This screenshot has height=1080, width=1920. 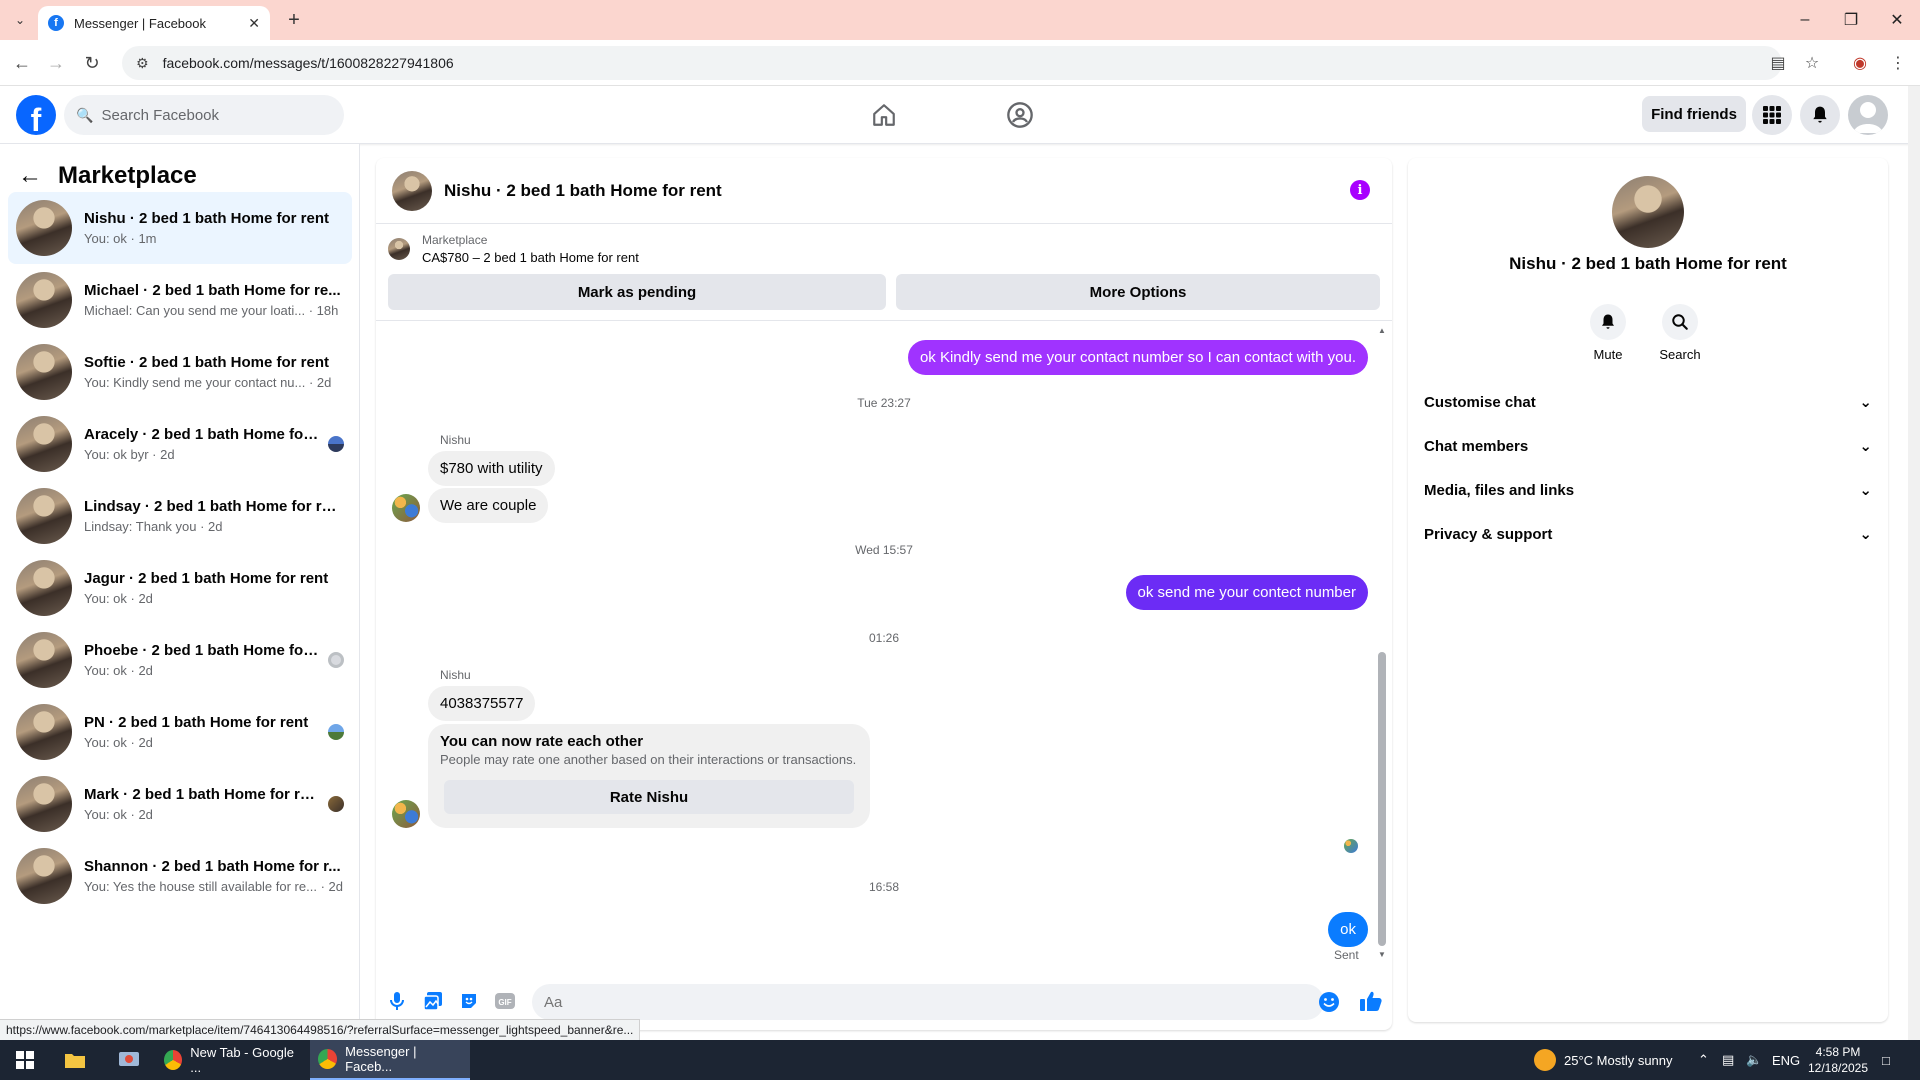 What do you see at coordinates (1371, 1001) in the screenshot?
I see `like-thumbs-up-icon` at bounding box center [1371, 1001].